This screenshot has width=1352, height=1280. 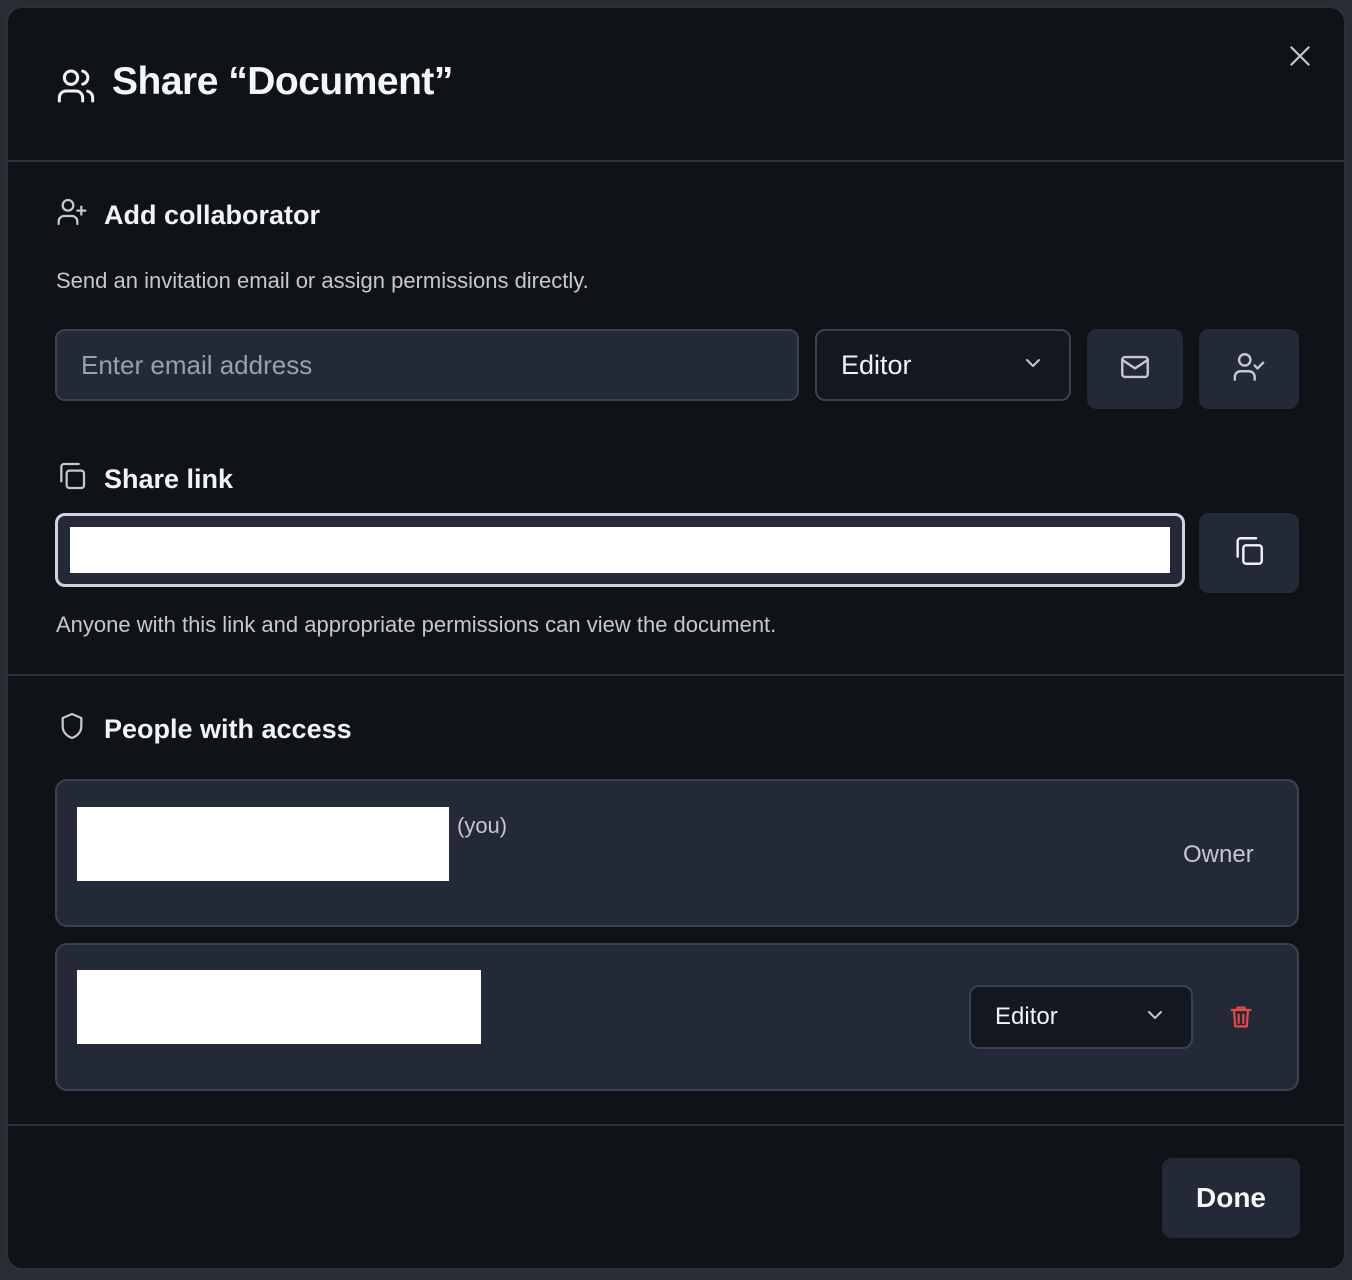 What do you see at coordinates (676, 675) in the screenshot?
I see `section-divider` at bounding box center [676, 675].